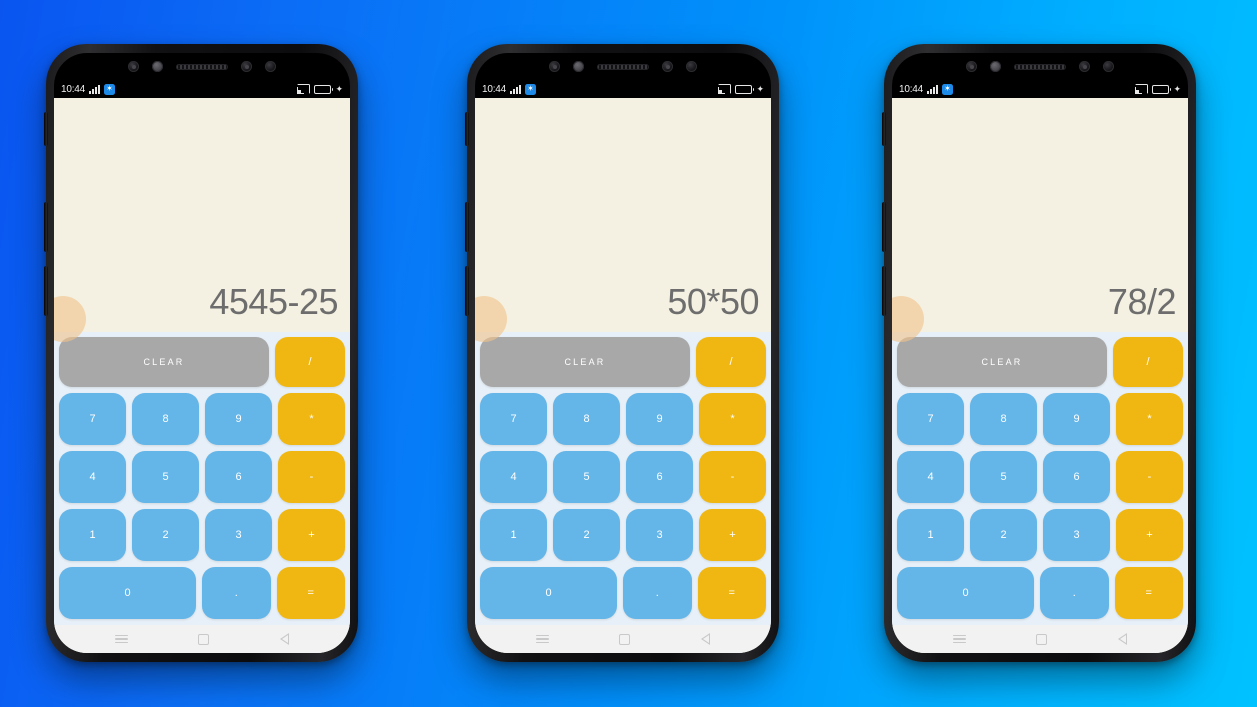 The width and height of the screenshot is (1257, 707). What do you see at coordinates (494, 89) in the screenshot?
I see `status-time: 10:44` at bounding box center [494, 89].